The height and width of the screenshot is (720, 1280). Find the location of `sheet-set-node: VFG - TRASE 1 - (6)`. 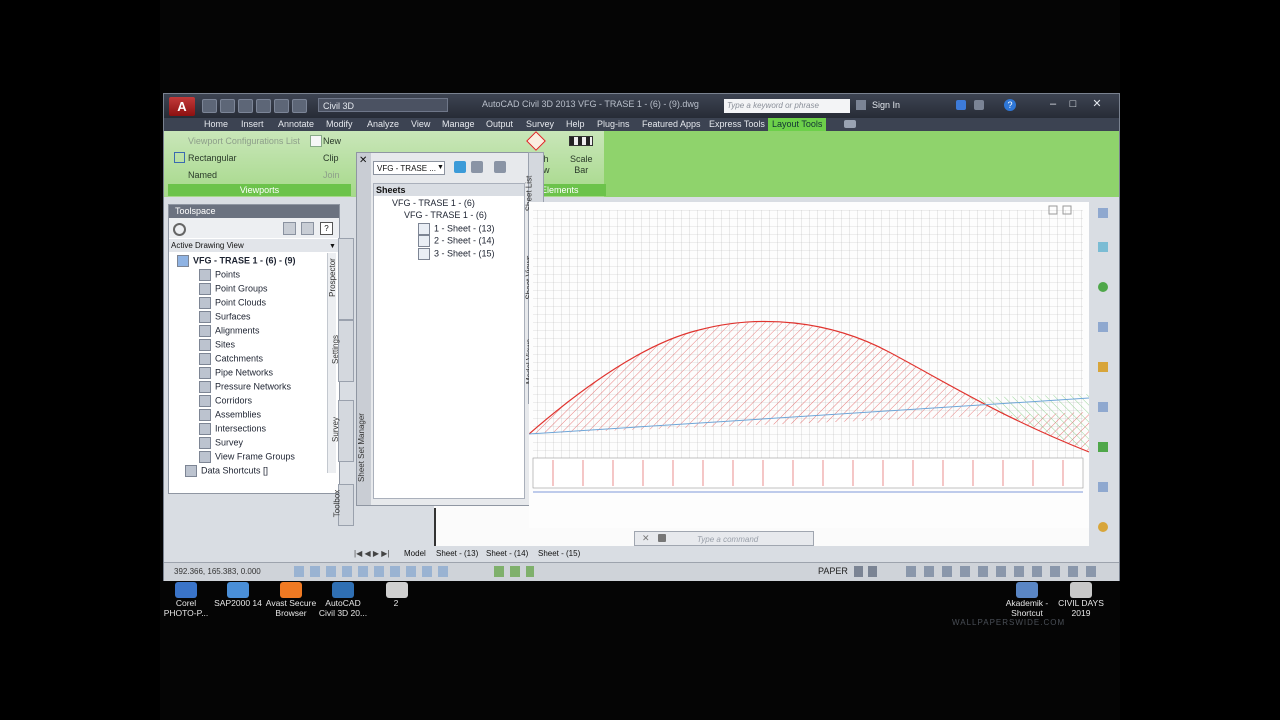

sheet-set-node: VFG - TRASE 1 - (6) is located at coordinates (433, 203).